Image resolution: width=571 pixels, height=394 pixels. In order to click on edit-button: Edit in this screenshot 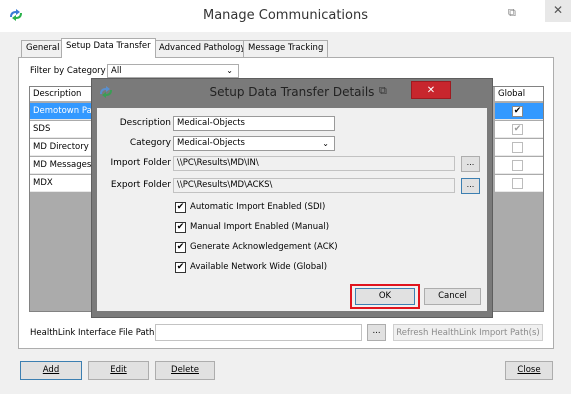, I will do `click(118, 370)`.